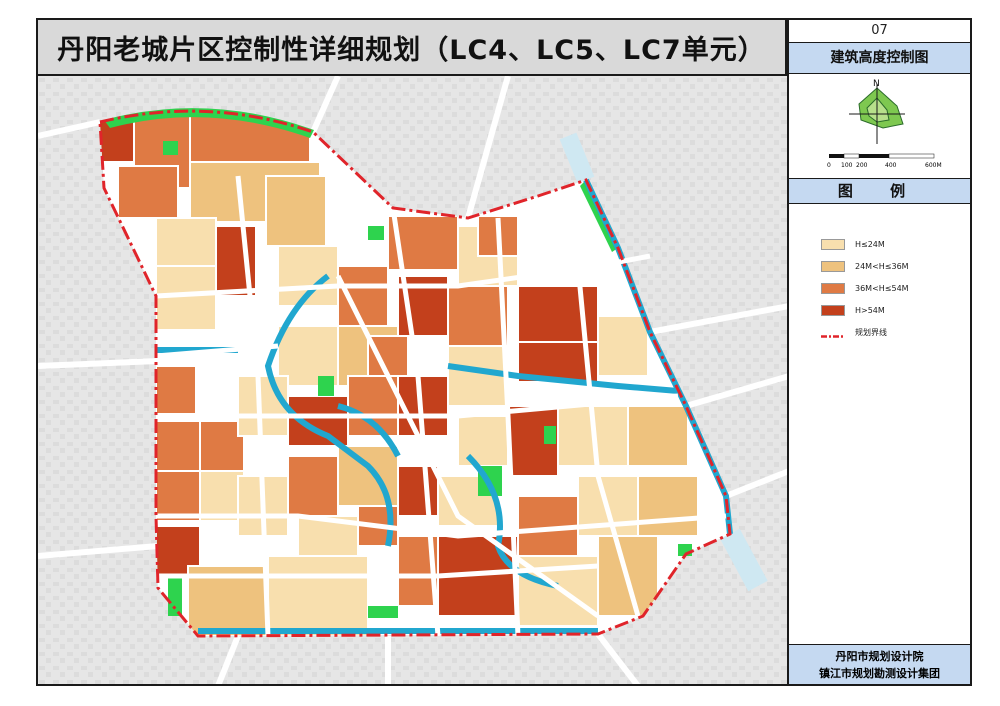  What do you see at coordinates (895, 332) in the screenshot?
I see `legend-item-boundary: 规划界线` at bounding box center [895, 332].